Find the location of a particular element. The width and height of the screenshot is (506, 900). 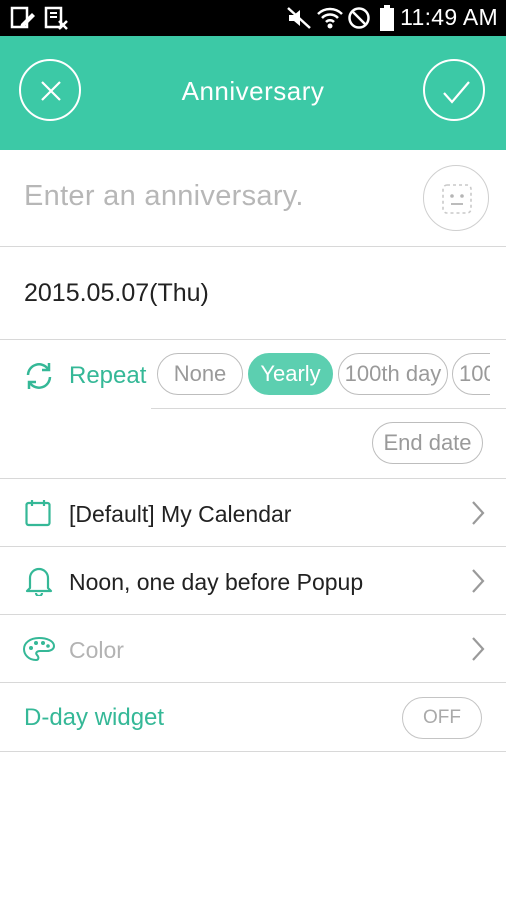

status-time: 11:49 AM is located at coordinates (449, 17).